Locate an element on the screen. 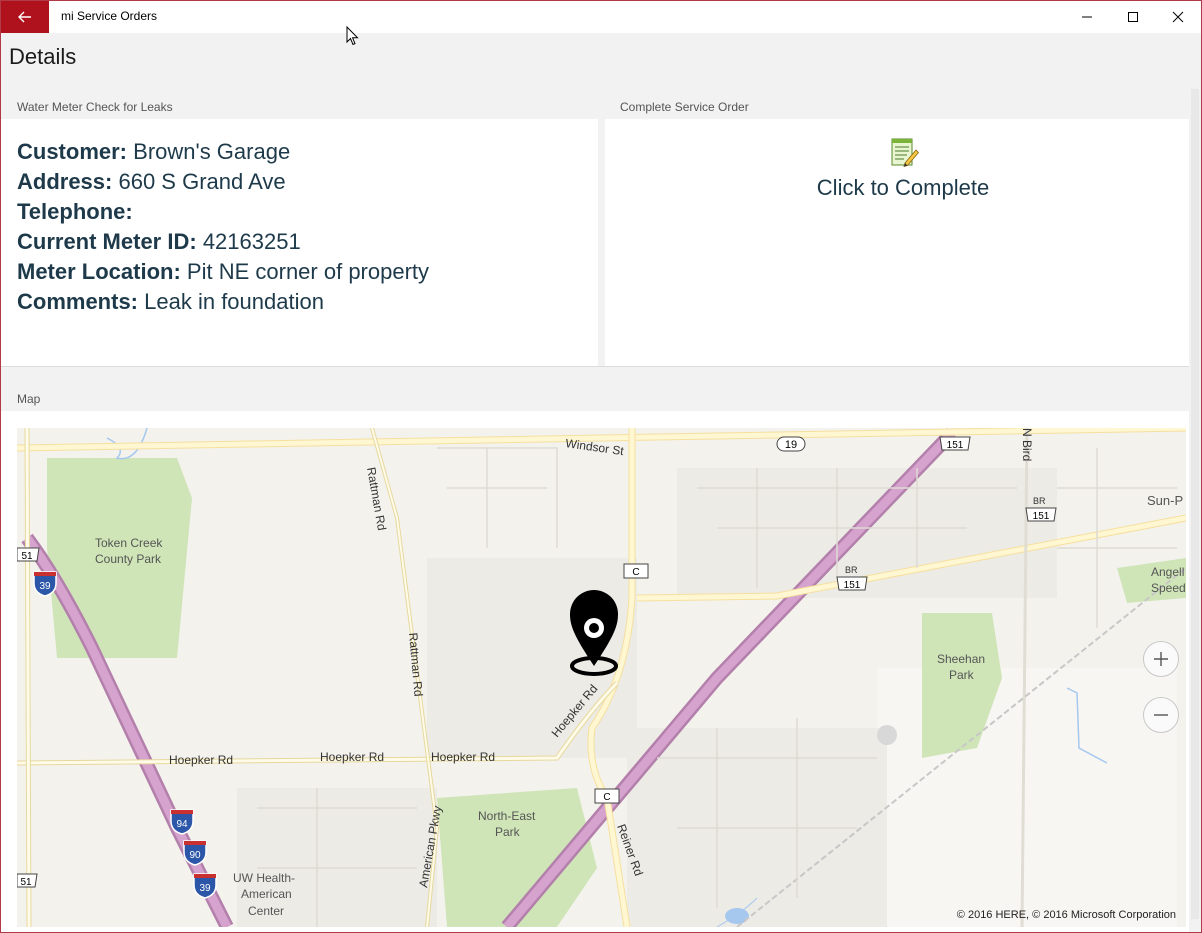  back-arrow-icon is located at coordinates (24, 17).